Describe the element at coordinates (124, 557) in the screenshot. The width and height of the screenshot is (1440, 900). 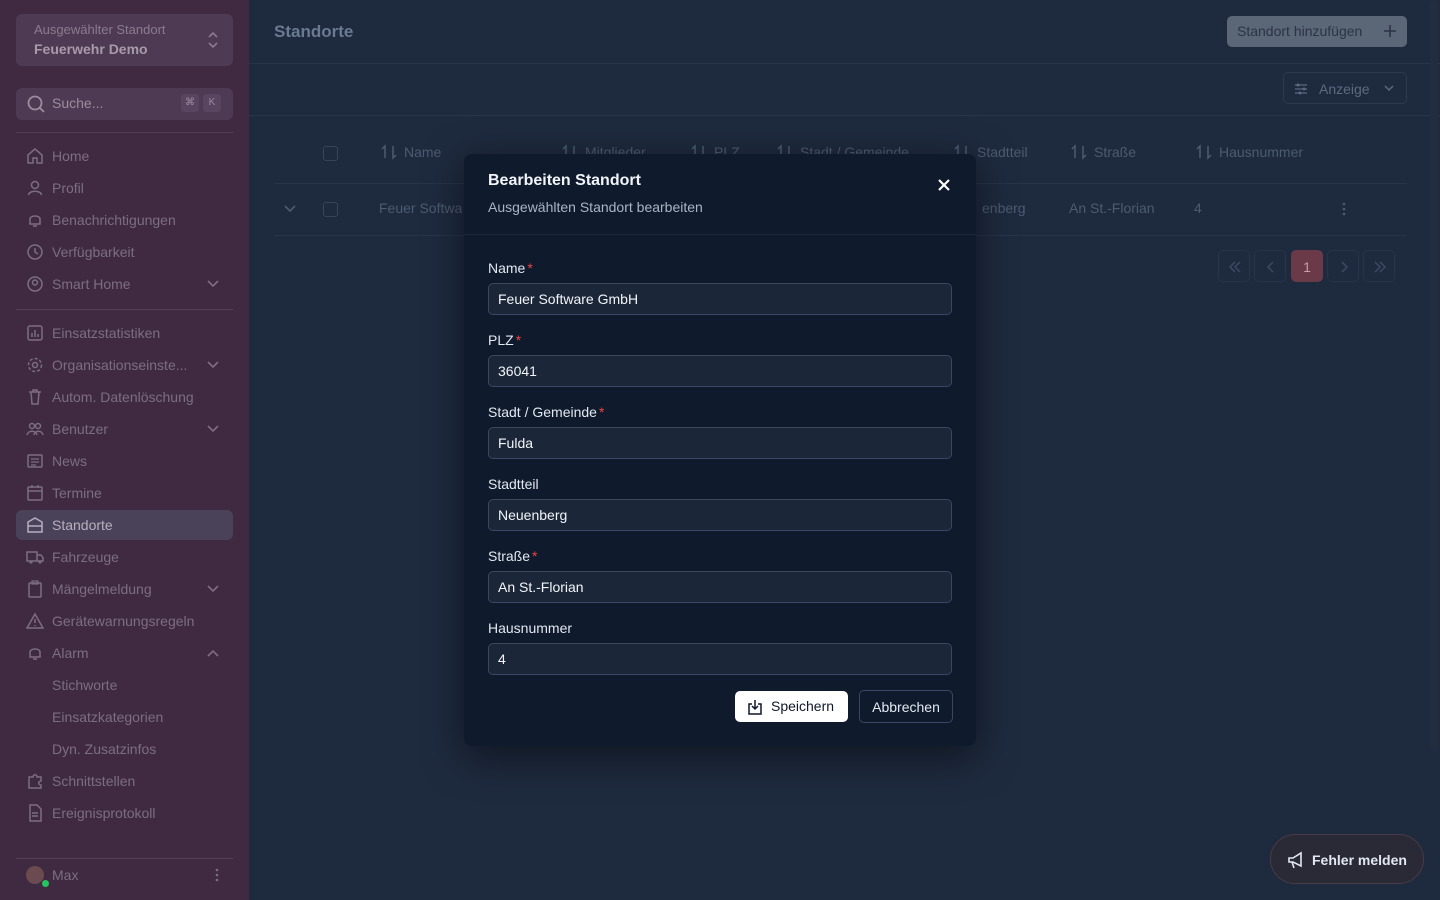
I see `sidebar-item-fahrzeuge: Fahrzeuge` at that location.